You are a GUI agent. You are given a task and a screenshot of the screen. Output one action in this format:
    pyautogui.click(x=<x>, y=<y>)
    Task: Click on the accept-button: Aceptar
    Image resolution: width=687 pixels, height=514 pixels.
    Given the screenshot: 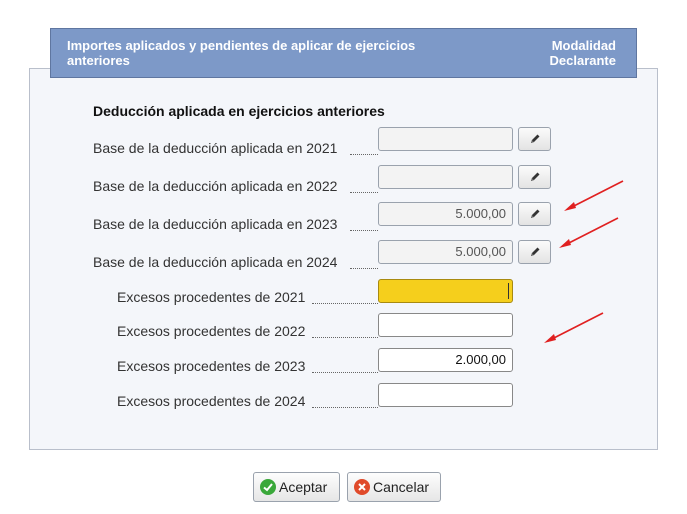 What is the action you would take?
    pyautogui.click(x=296, y=487)
    